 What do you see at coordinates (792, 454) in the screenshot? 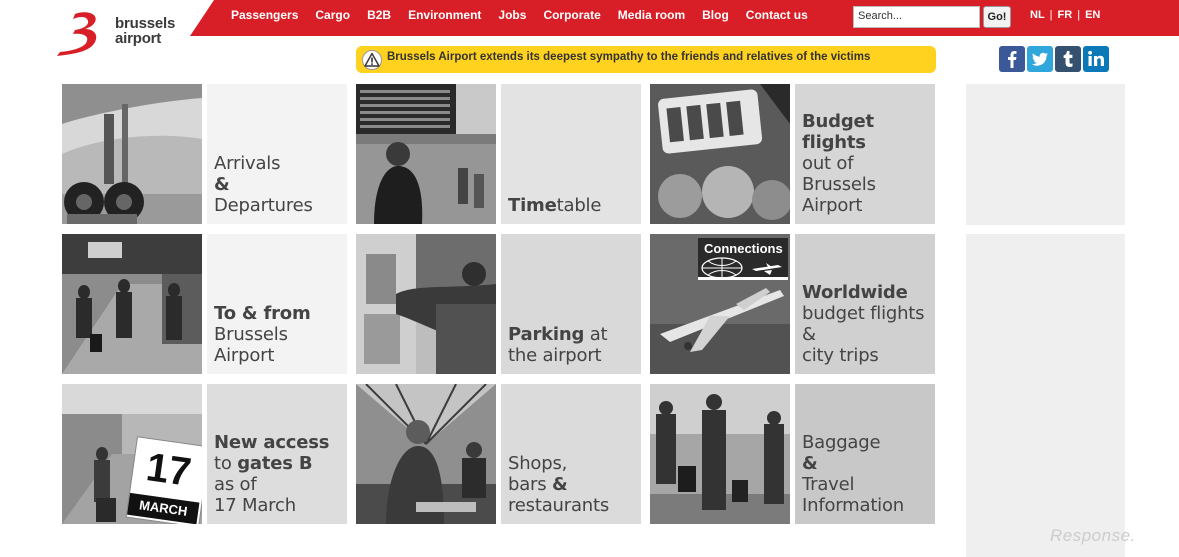
I see `tile-baggage-travel-info: Baggage & Travel Information` at bounding box center [792, 454].